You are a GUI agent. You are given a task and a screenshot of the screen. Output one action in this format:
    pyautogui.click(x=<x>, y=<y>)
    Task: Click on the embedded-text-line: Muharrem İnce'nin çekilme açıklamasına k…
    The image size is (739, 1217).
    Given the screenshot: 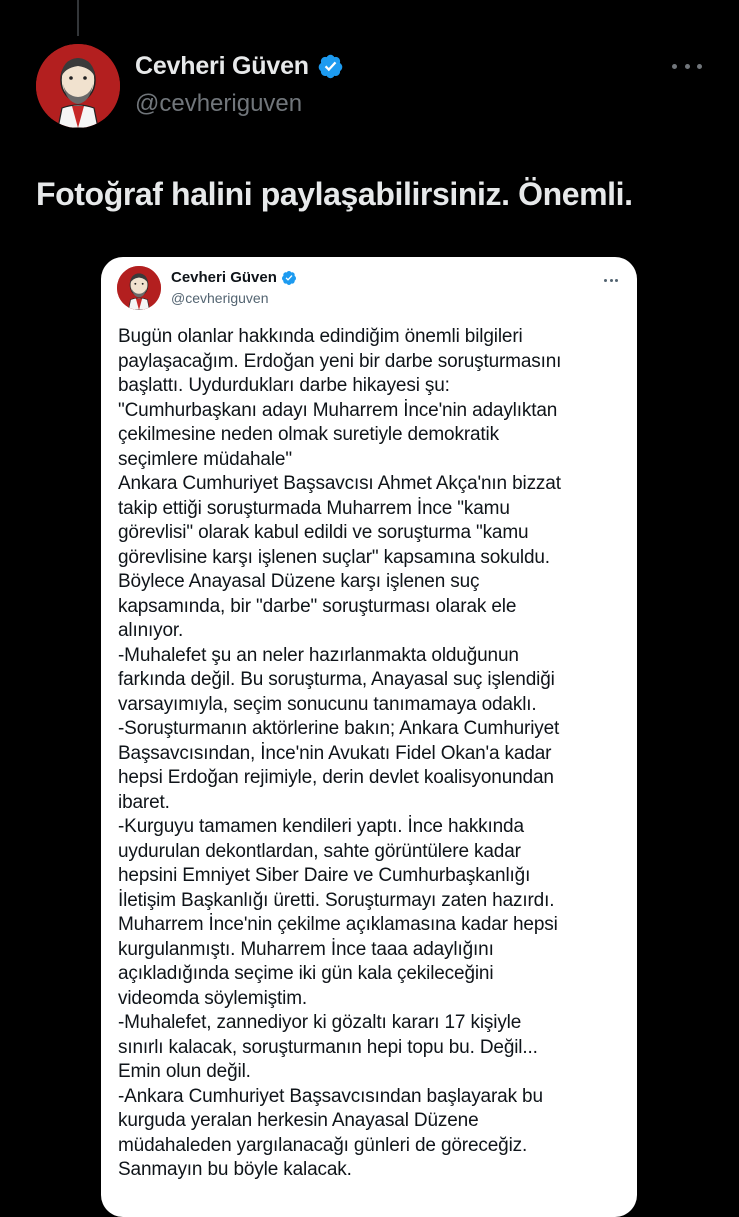 What is the action you would take?
    pyautogui.click(x=338, y=924)
    